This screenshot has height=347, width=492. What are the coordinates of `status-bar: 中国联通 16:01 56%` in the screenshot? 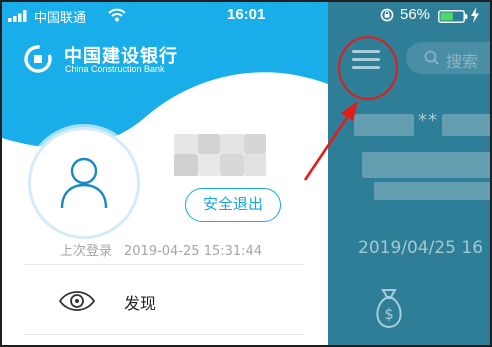 It's located at (246, 15).